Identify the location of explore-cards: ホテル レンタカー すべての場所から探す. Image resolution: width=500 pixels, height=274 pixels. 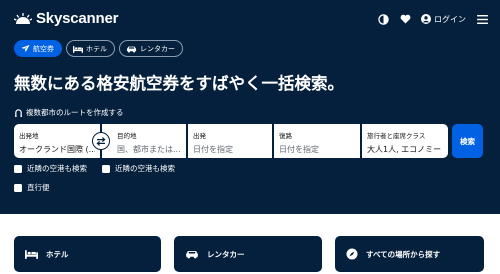
(252, 255).